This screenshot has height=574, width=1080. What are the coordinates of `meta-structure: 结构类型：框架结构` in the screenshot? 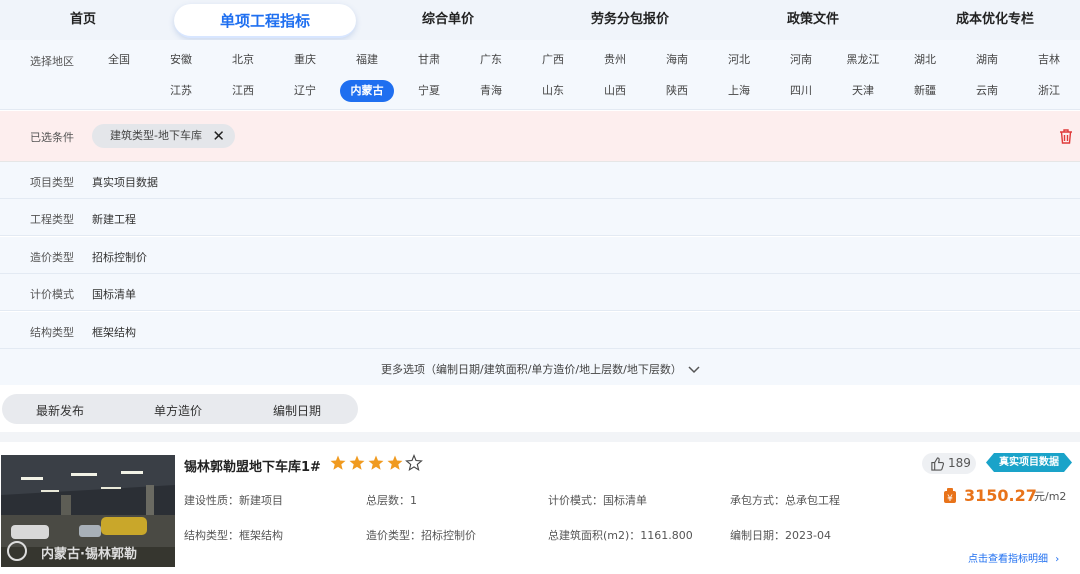 It's located at (233, 535).